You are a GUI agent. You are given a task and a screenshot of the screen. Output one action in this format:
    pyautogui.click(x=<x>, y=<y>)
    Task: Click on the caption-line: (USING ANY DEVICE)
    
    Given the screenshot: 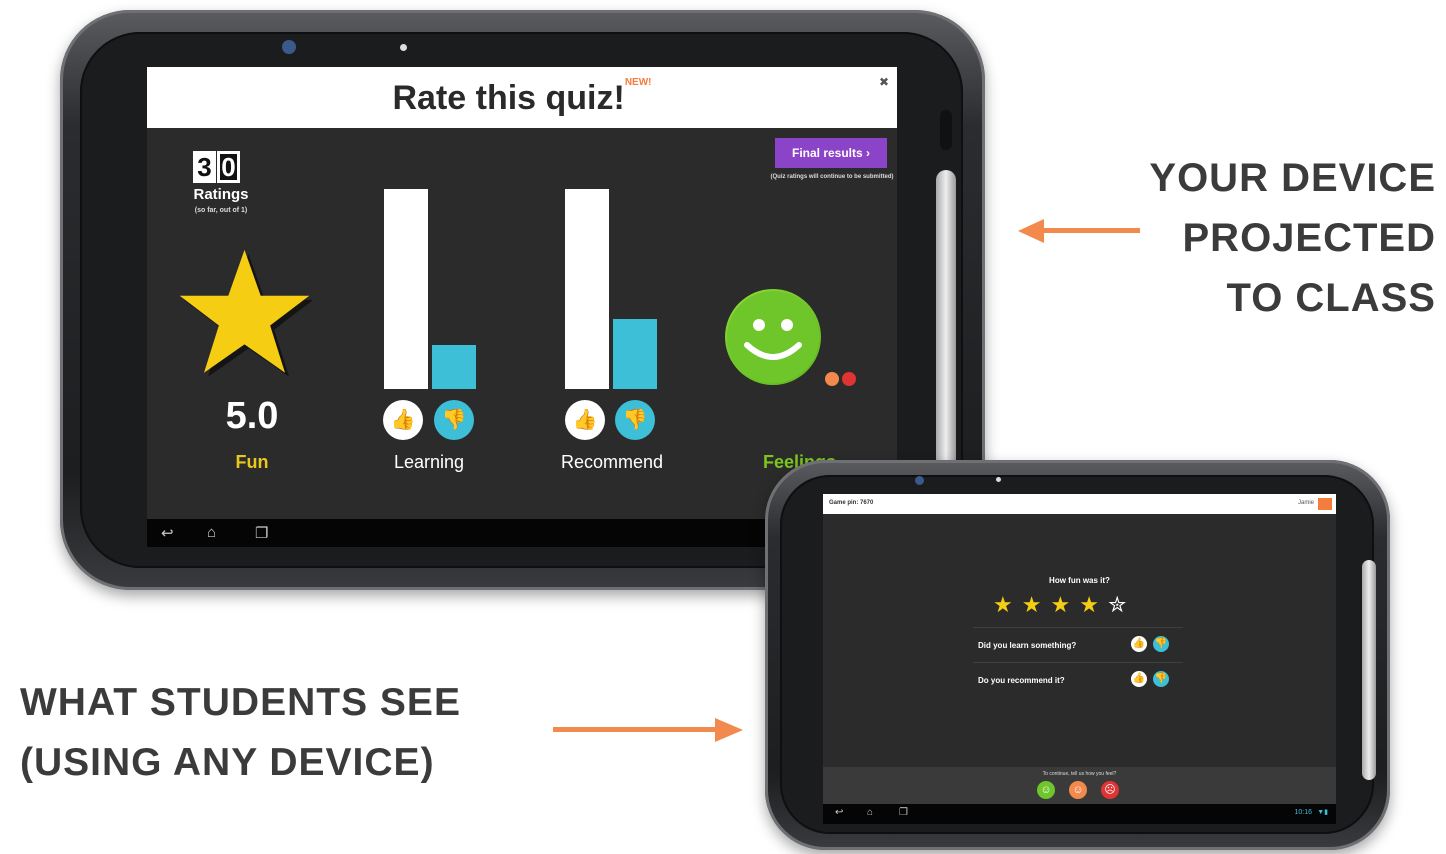 What is the action you would take?
    pyautogui.click(x=227, y=762)
    